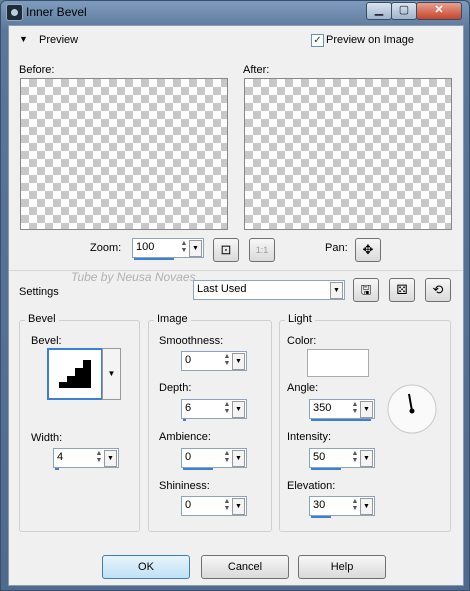 The height and width of the screenshot is (591, 470). Describe the element at coordinates (39, 292) in the screenshot. I see `settings-label: Settings` at that location.